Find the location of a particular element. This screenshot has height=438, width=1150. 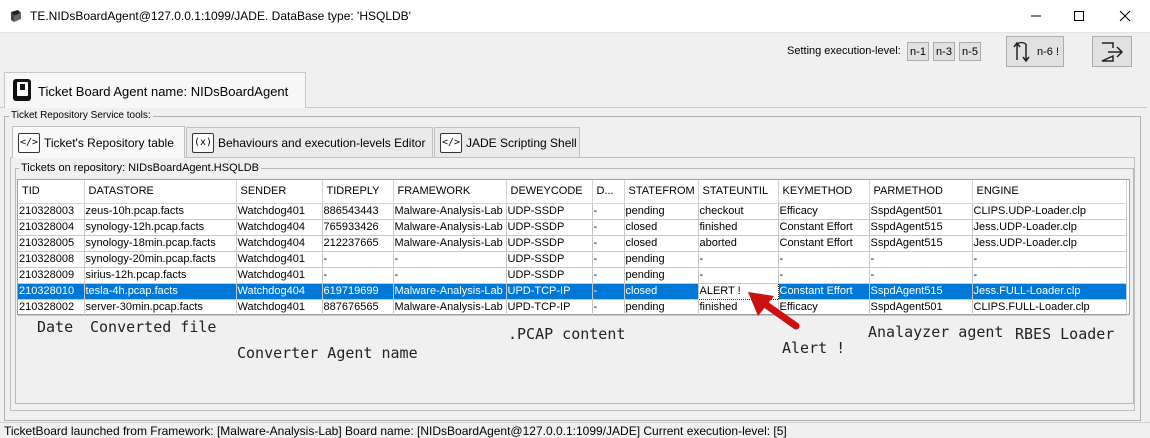

tab-repository-table: </> Ticket's Repository table is located at coordinates (98, 142).